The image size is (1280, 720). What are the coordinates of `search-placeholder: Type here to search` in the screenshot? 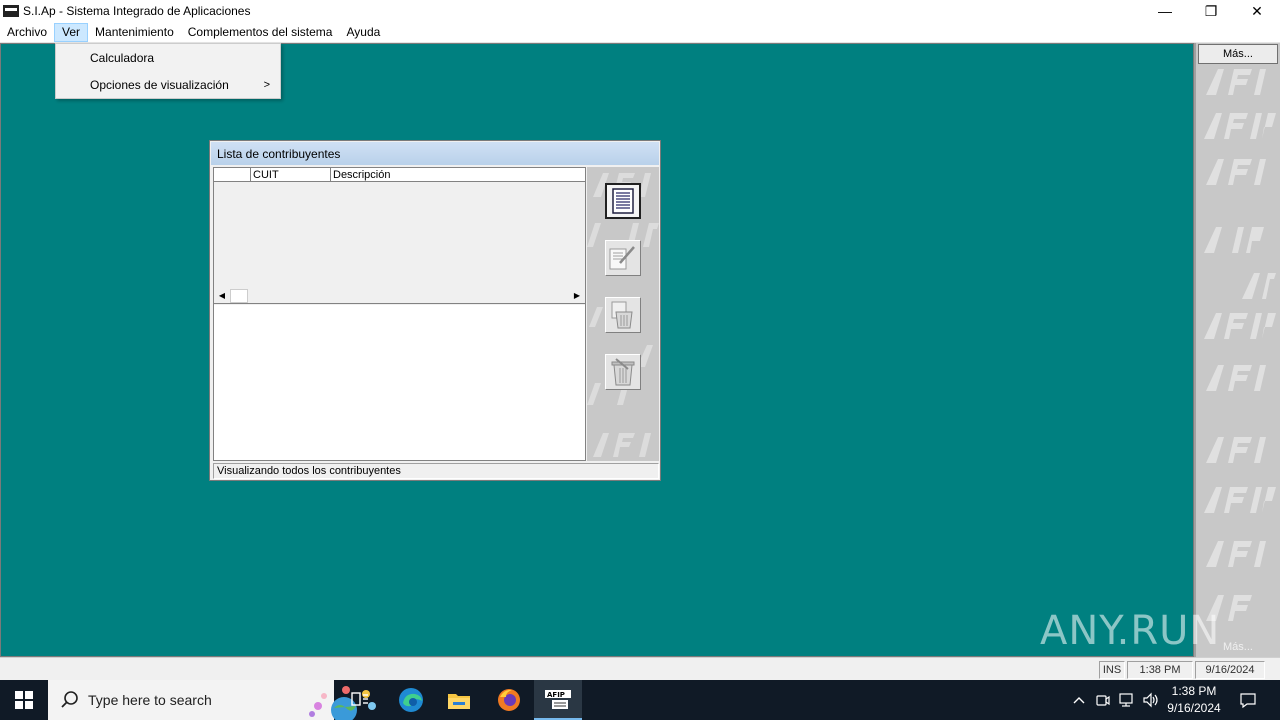 It's located at (150, 700).